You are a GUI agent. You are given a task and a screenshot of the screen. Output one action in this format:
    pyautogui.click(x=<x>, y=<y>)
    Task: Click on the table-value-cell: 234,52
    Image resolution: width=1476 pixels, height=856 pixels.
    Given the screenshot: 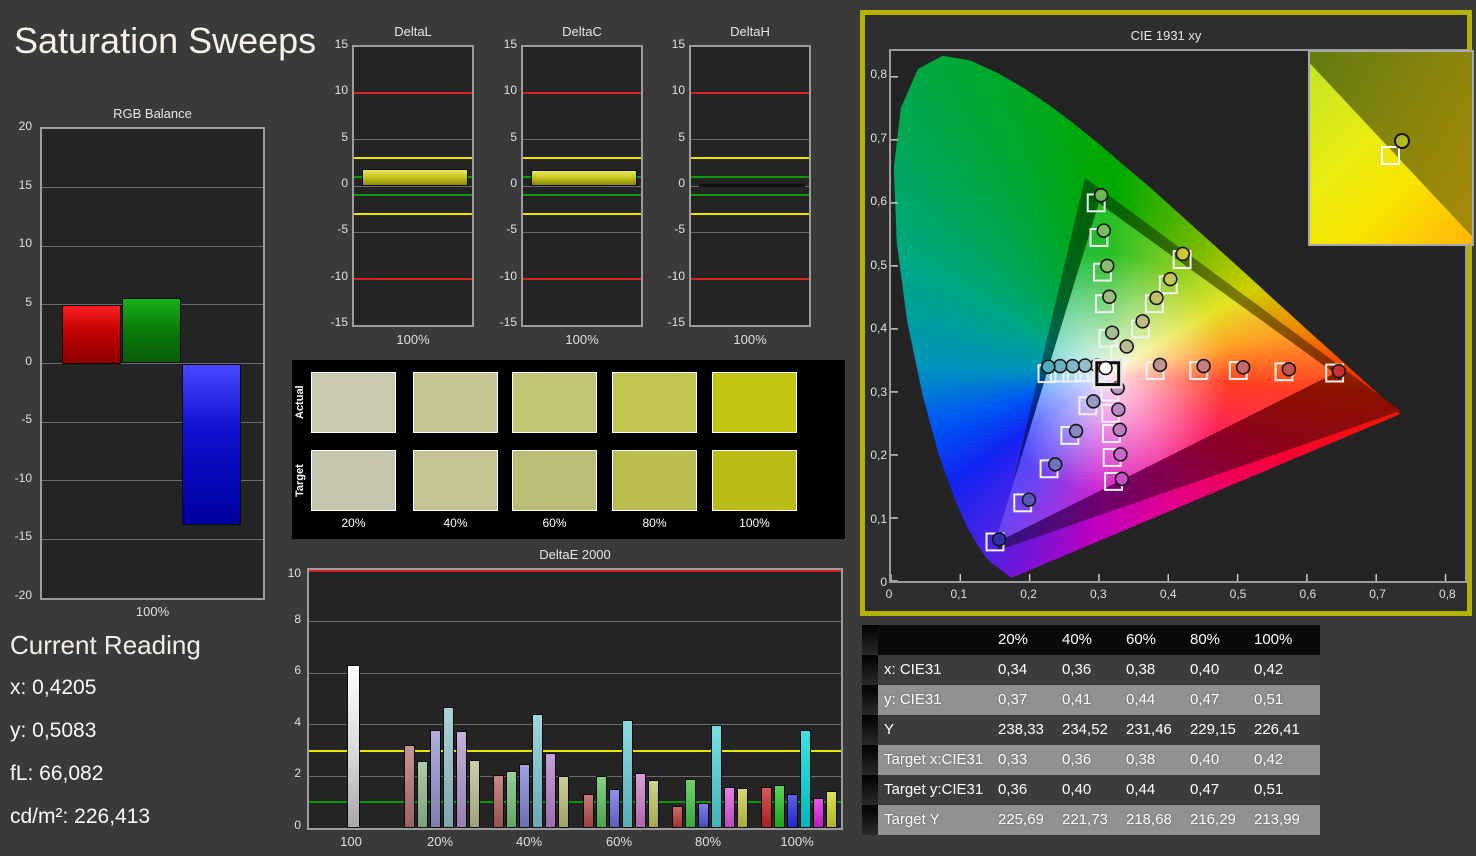 What is the action you would take?
    pyautogui.click(x=1085, y=729)
    